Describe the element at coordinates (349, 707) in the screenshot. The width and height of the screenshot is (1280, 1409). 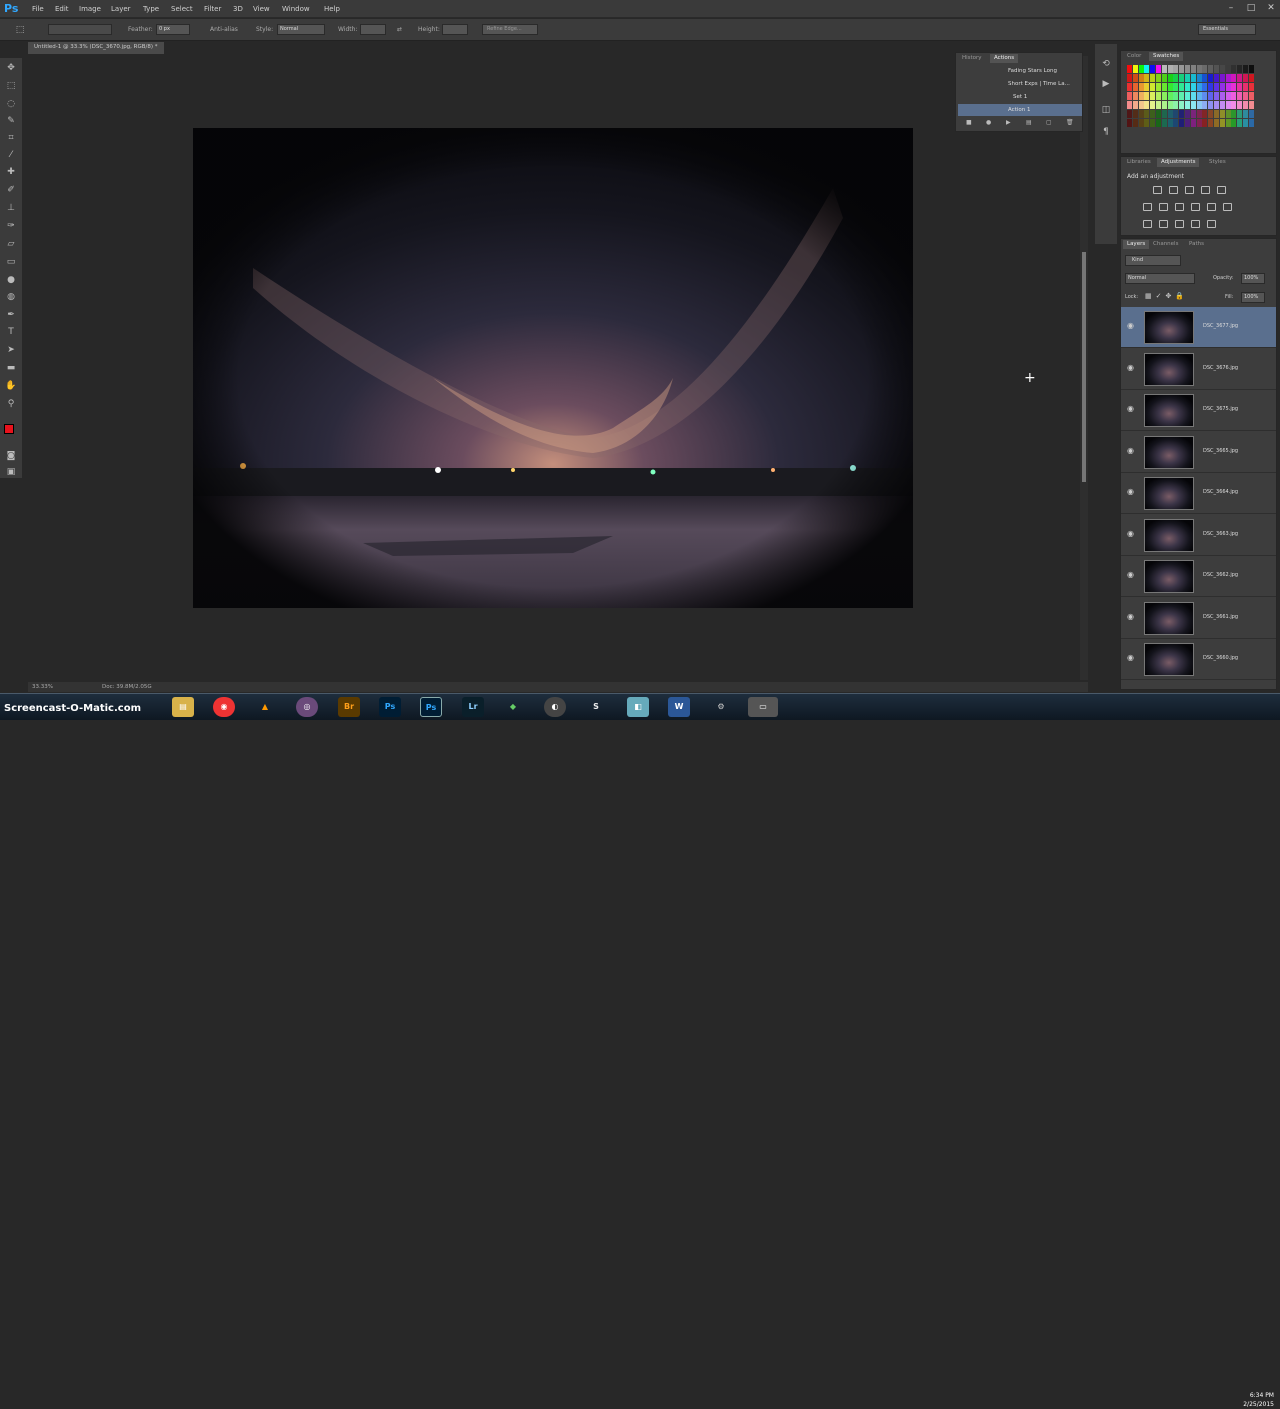
I see `bridge-icon: Br` at that location.